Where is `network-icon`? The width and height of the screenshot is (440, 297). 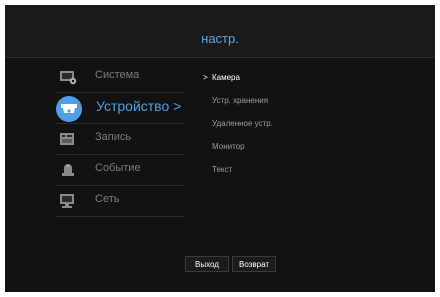 network-icon is located at coordinates (68, 201).